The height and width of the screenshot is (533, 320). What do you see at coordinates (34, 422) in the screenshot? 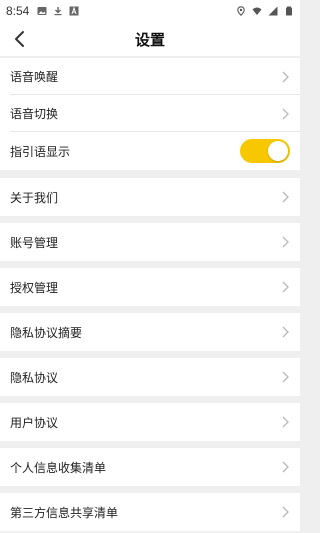
I see `setting-label: 用户协议` at bounding box center [34, 422].